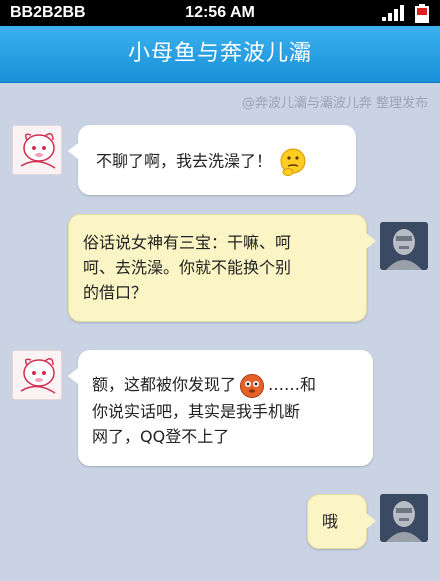  What do you see at coordinates (330, 521) in the screenshot?
I see `message-text: 哦` at bounding box center [330, 521].